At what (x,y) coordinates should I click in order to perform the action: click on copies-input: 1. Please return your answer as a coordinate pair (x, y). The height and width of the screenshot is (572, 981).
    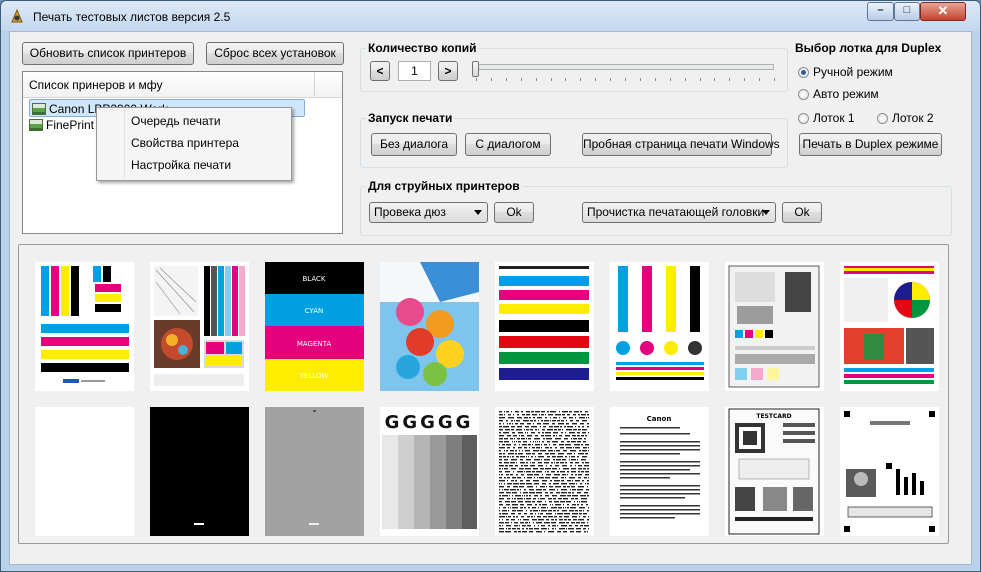
    Looking at the image, I should click on (414, 71).